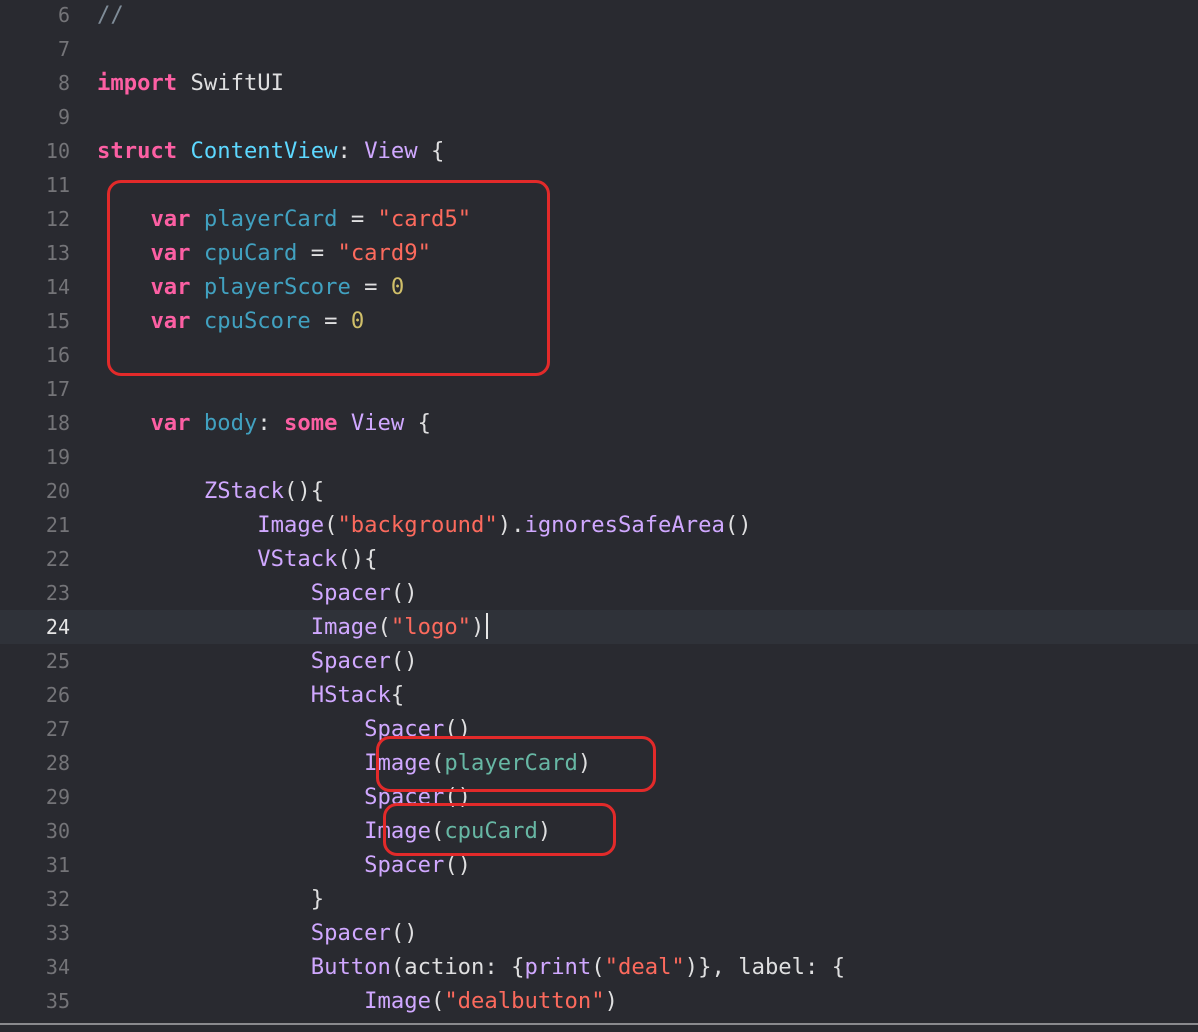 The width and height of the screenshot is (1198, 1032). I want to click on code-token: ContentView, so click(264, 151).